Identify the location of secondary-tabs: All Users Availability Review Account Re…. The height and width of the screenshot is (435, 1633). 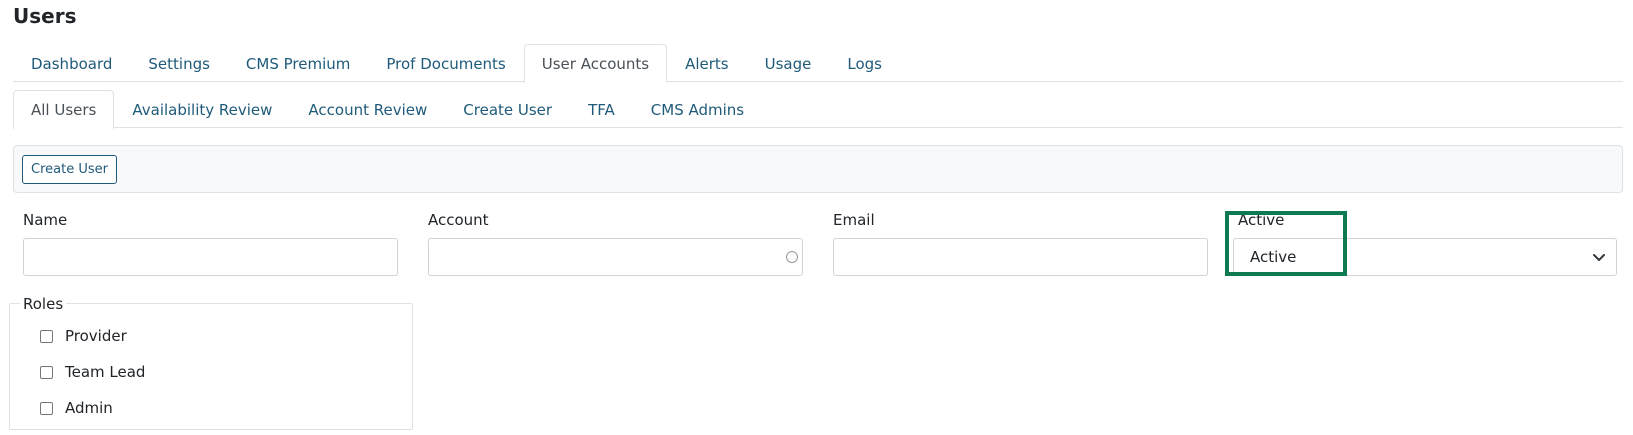
(818, 109).